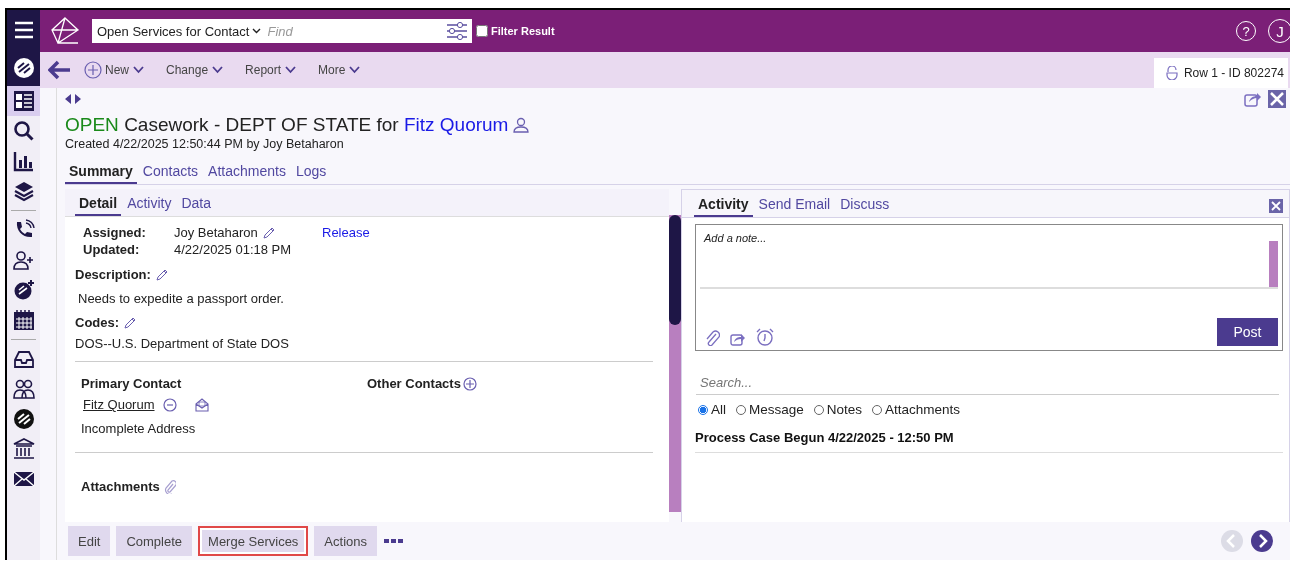 This screenshot has width=1290, height=562. Describe the element at coordinates (23, 389) in the screenshot. I see `people-icon` at that location.